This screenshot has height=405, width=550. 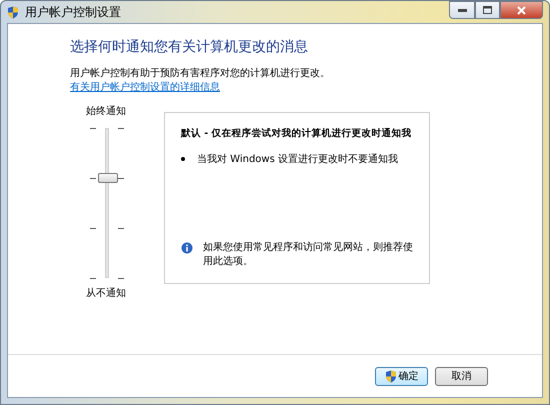 I want to click on description-text: 用户帐户控制有助于预防有害程序对您的计算机进行更改。, so click(x=200, y=73).